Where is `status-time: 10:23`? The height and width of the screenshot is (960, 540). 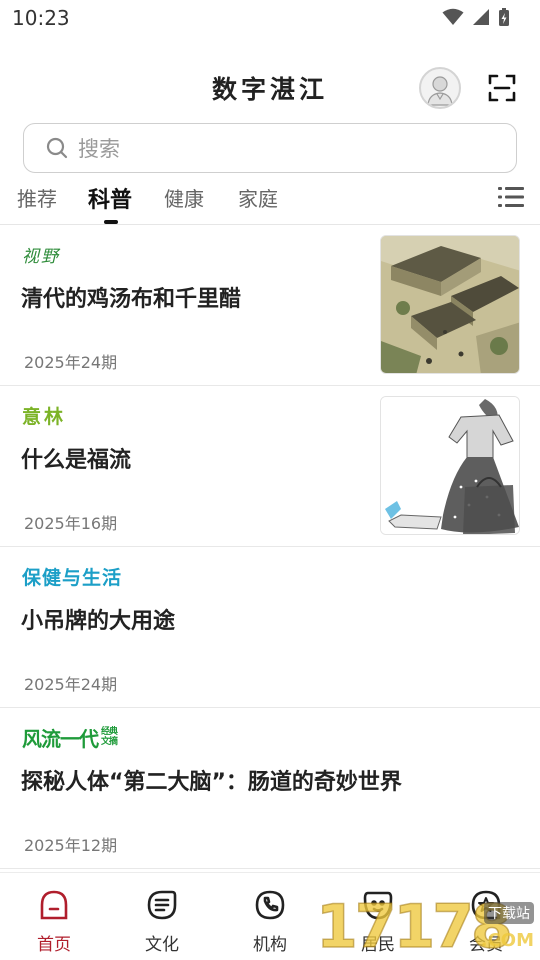
status-time: 10:23 is located at coordinates (41, 18).